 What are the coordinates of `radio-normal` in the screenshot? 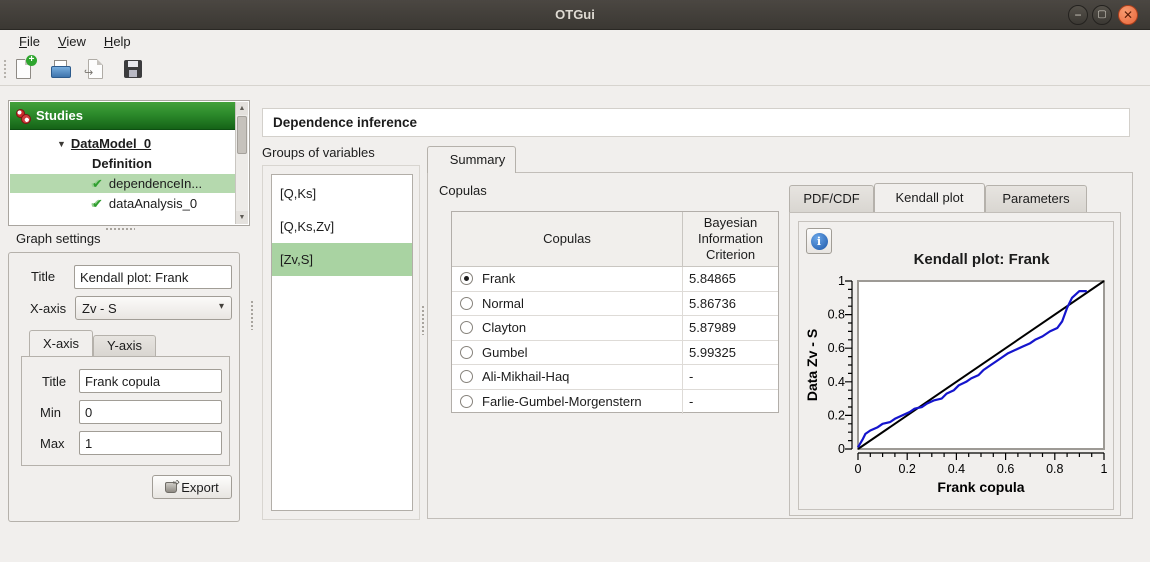 It's located at (466, 303).